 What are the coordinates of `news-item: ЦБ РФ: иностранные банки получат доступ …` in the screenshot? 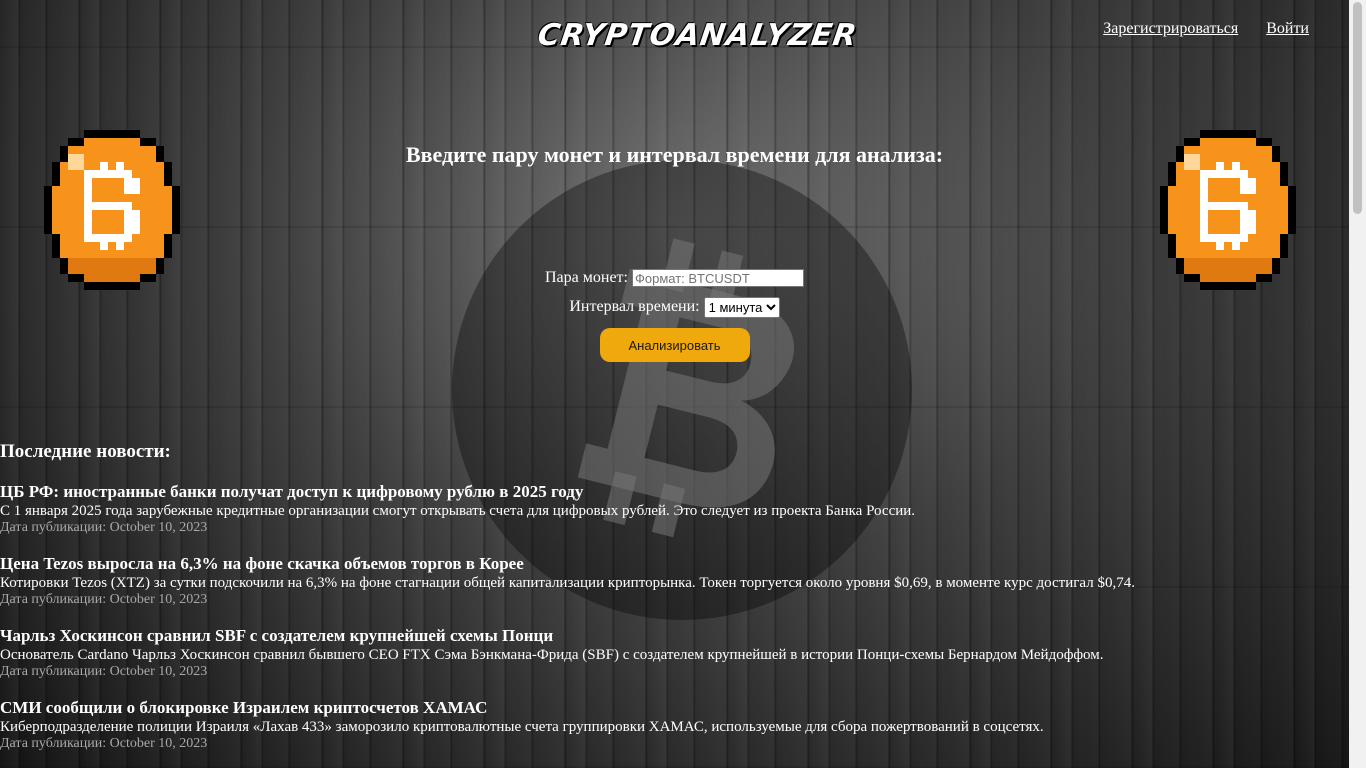 It's located at (674, 509).